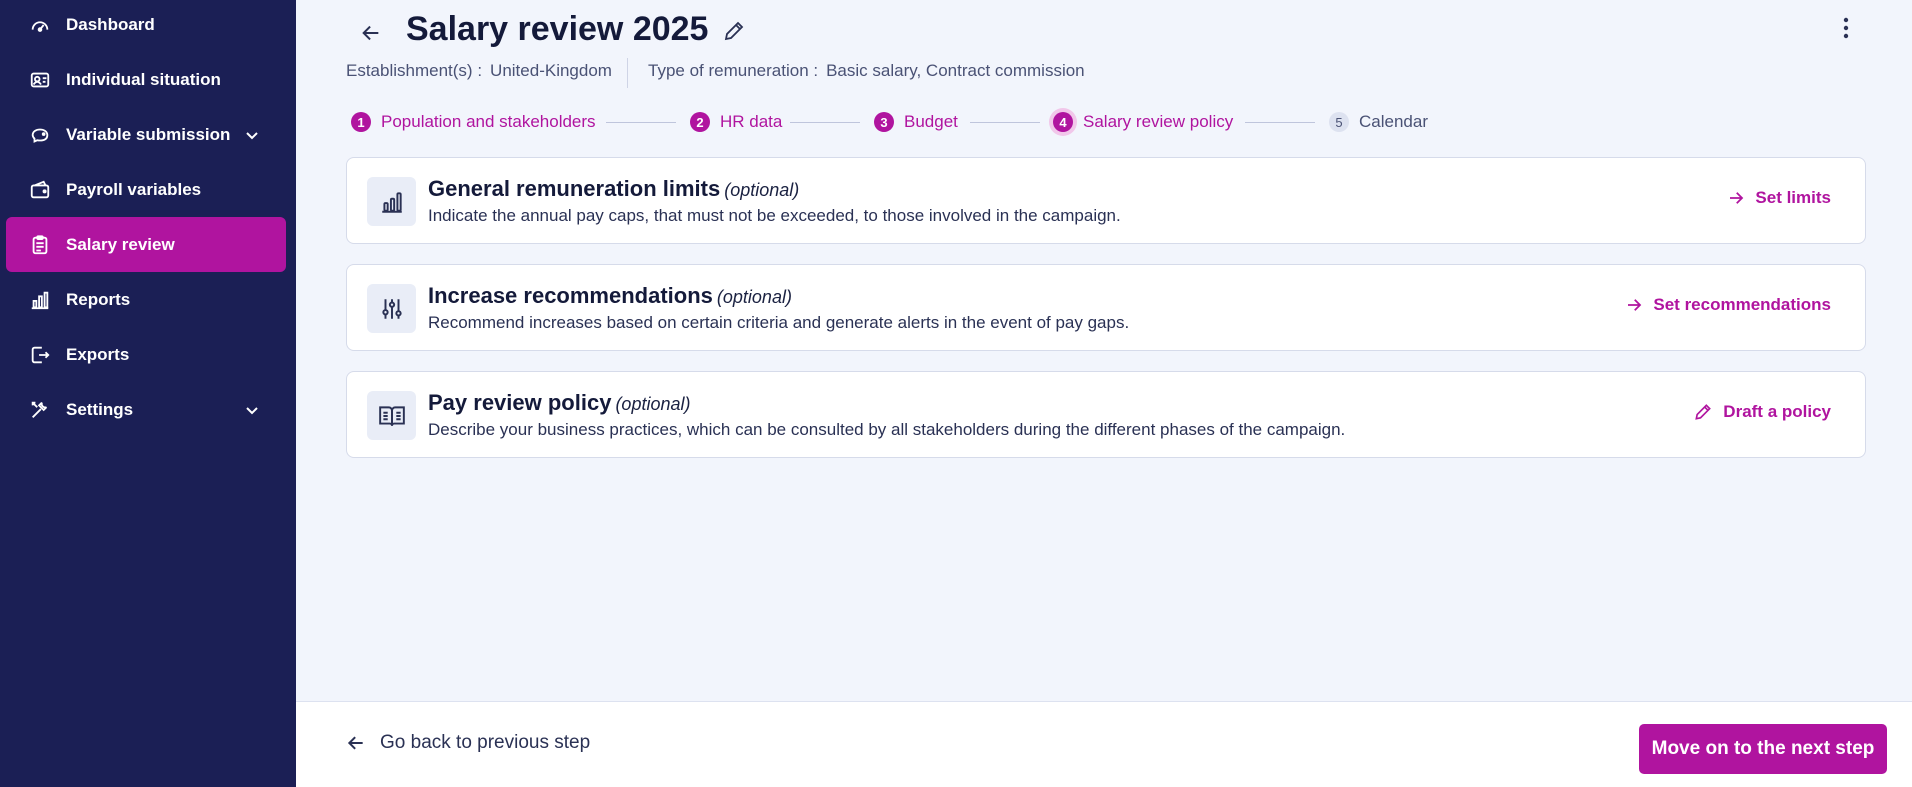 The image size is (1912, 787). I want to click on remuneration-value: Basic salary, Contract commission, so click(955, 70).